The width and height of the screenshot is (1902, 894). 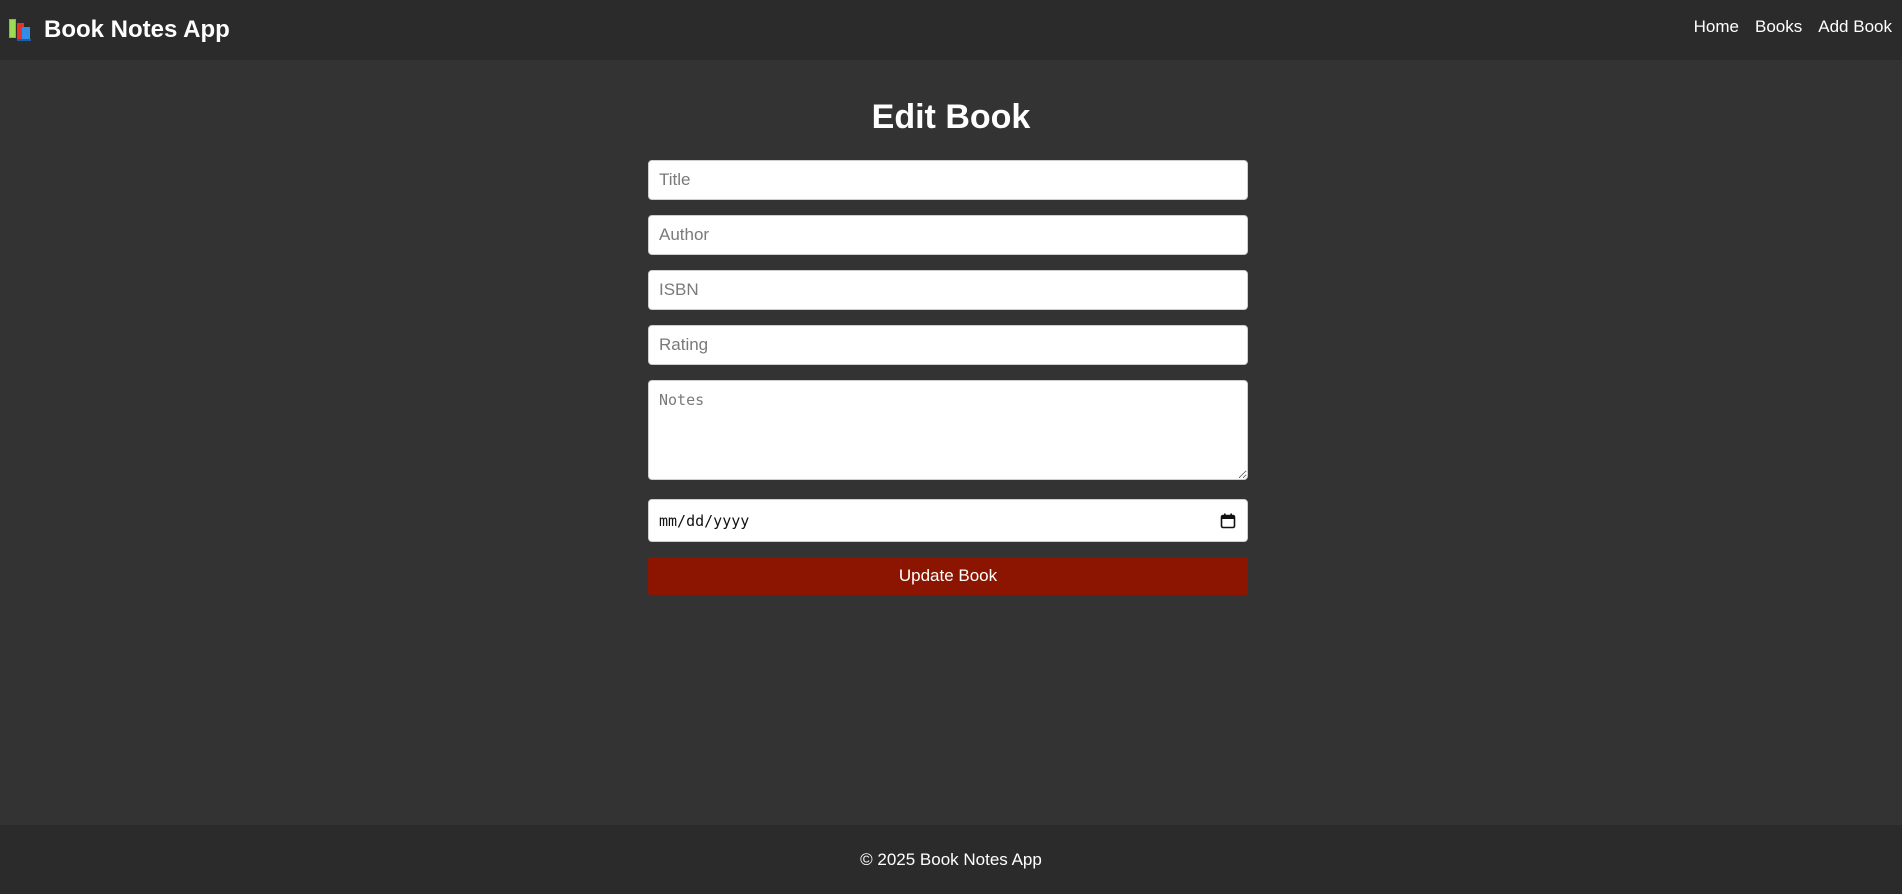 I want to click on date-input: mm/dd/yyyy, so click(x=948, y=520).